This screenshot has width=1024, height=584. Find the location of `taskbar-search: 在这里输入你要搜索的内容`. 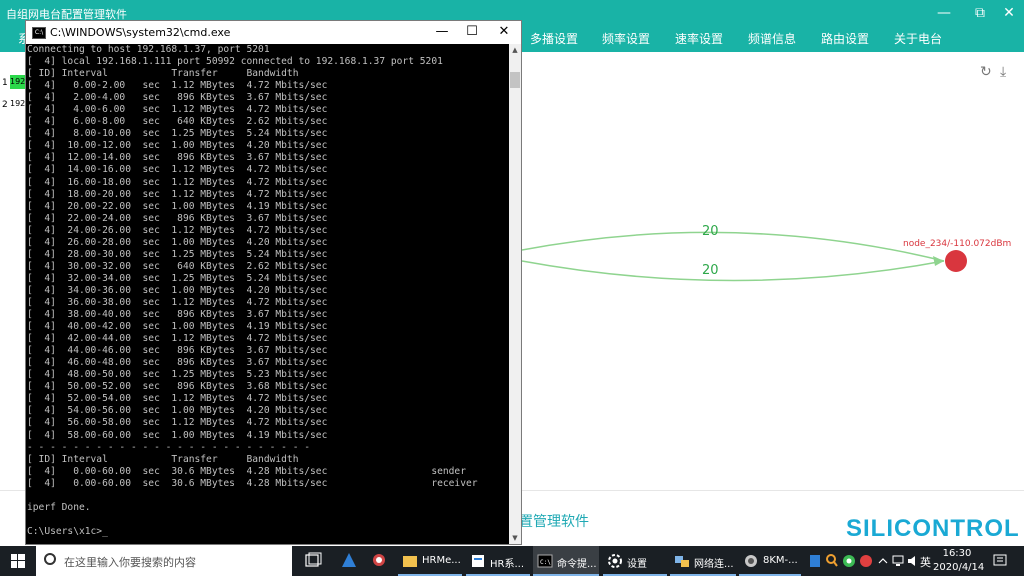

taskbar-search: 在这里输入你要搜索的内容 is located at coordinates (164, 561).